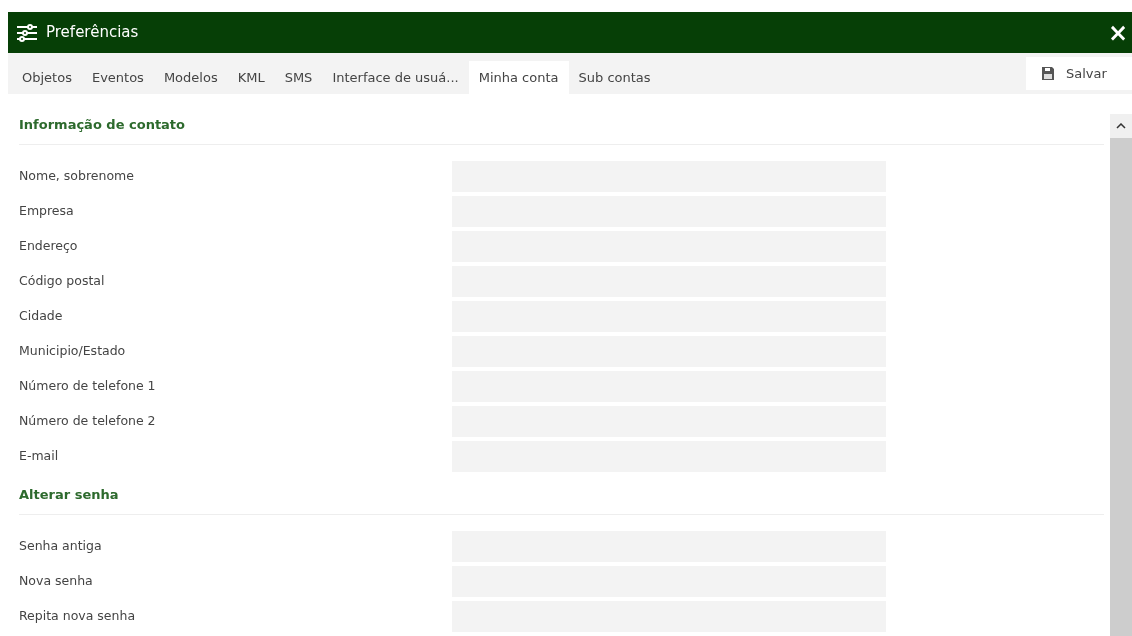  Describe the element at coordinates (1121, 375) in the screenshot. I see `scrollbar` at that location.